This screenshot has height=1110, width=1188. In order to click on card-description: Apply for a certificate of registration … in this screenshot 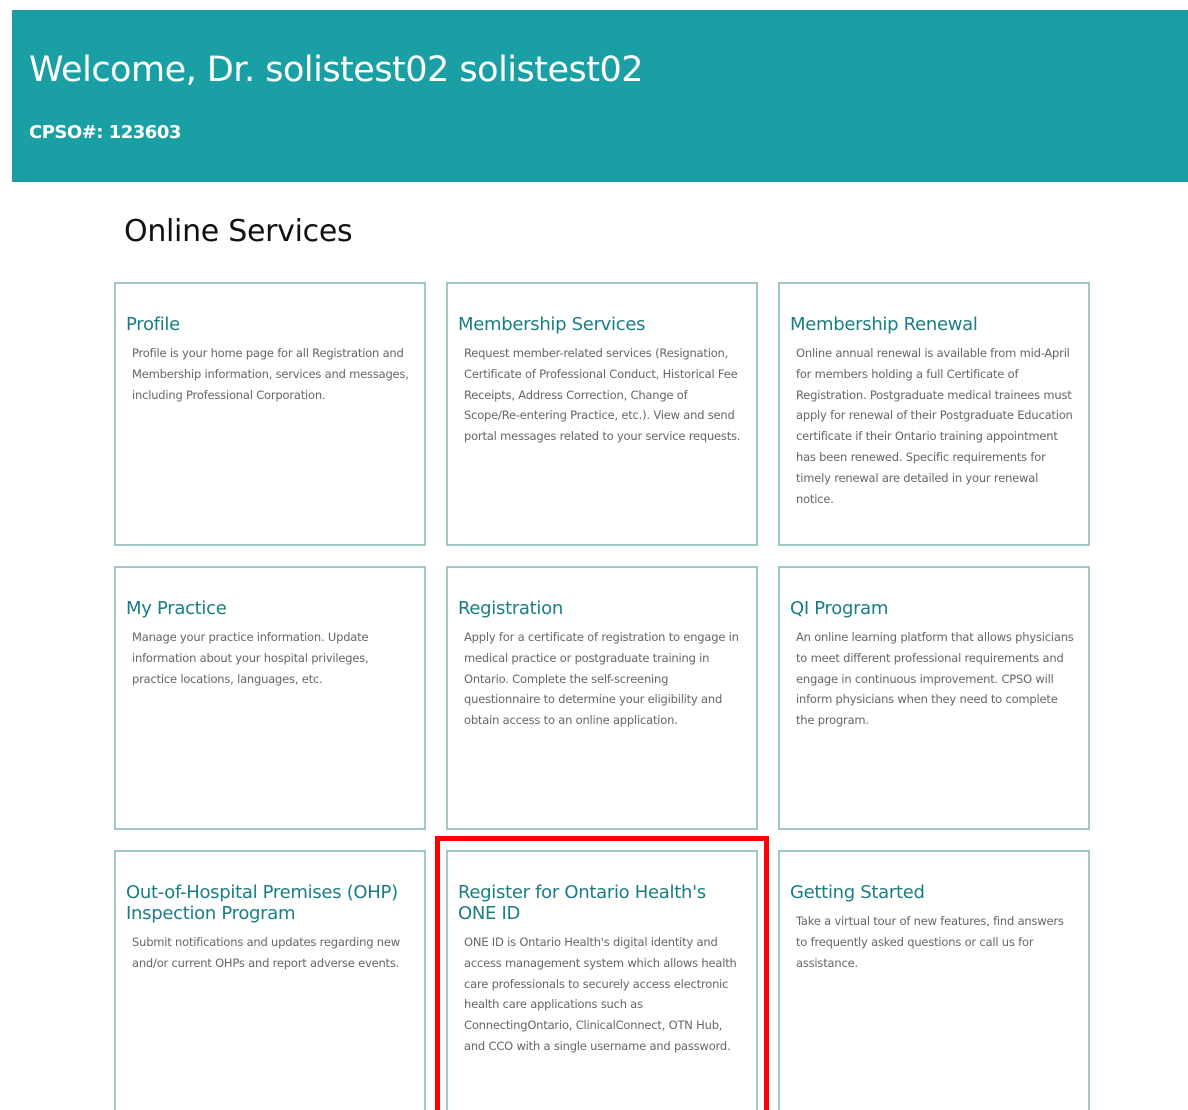, I will do `click(601, 679)`.